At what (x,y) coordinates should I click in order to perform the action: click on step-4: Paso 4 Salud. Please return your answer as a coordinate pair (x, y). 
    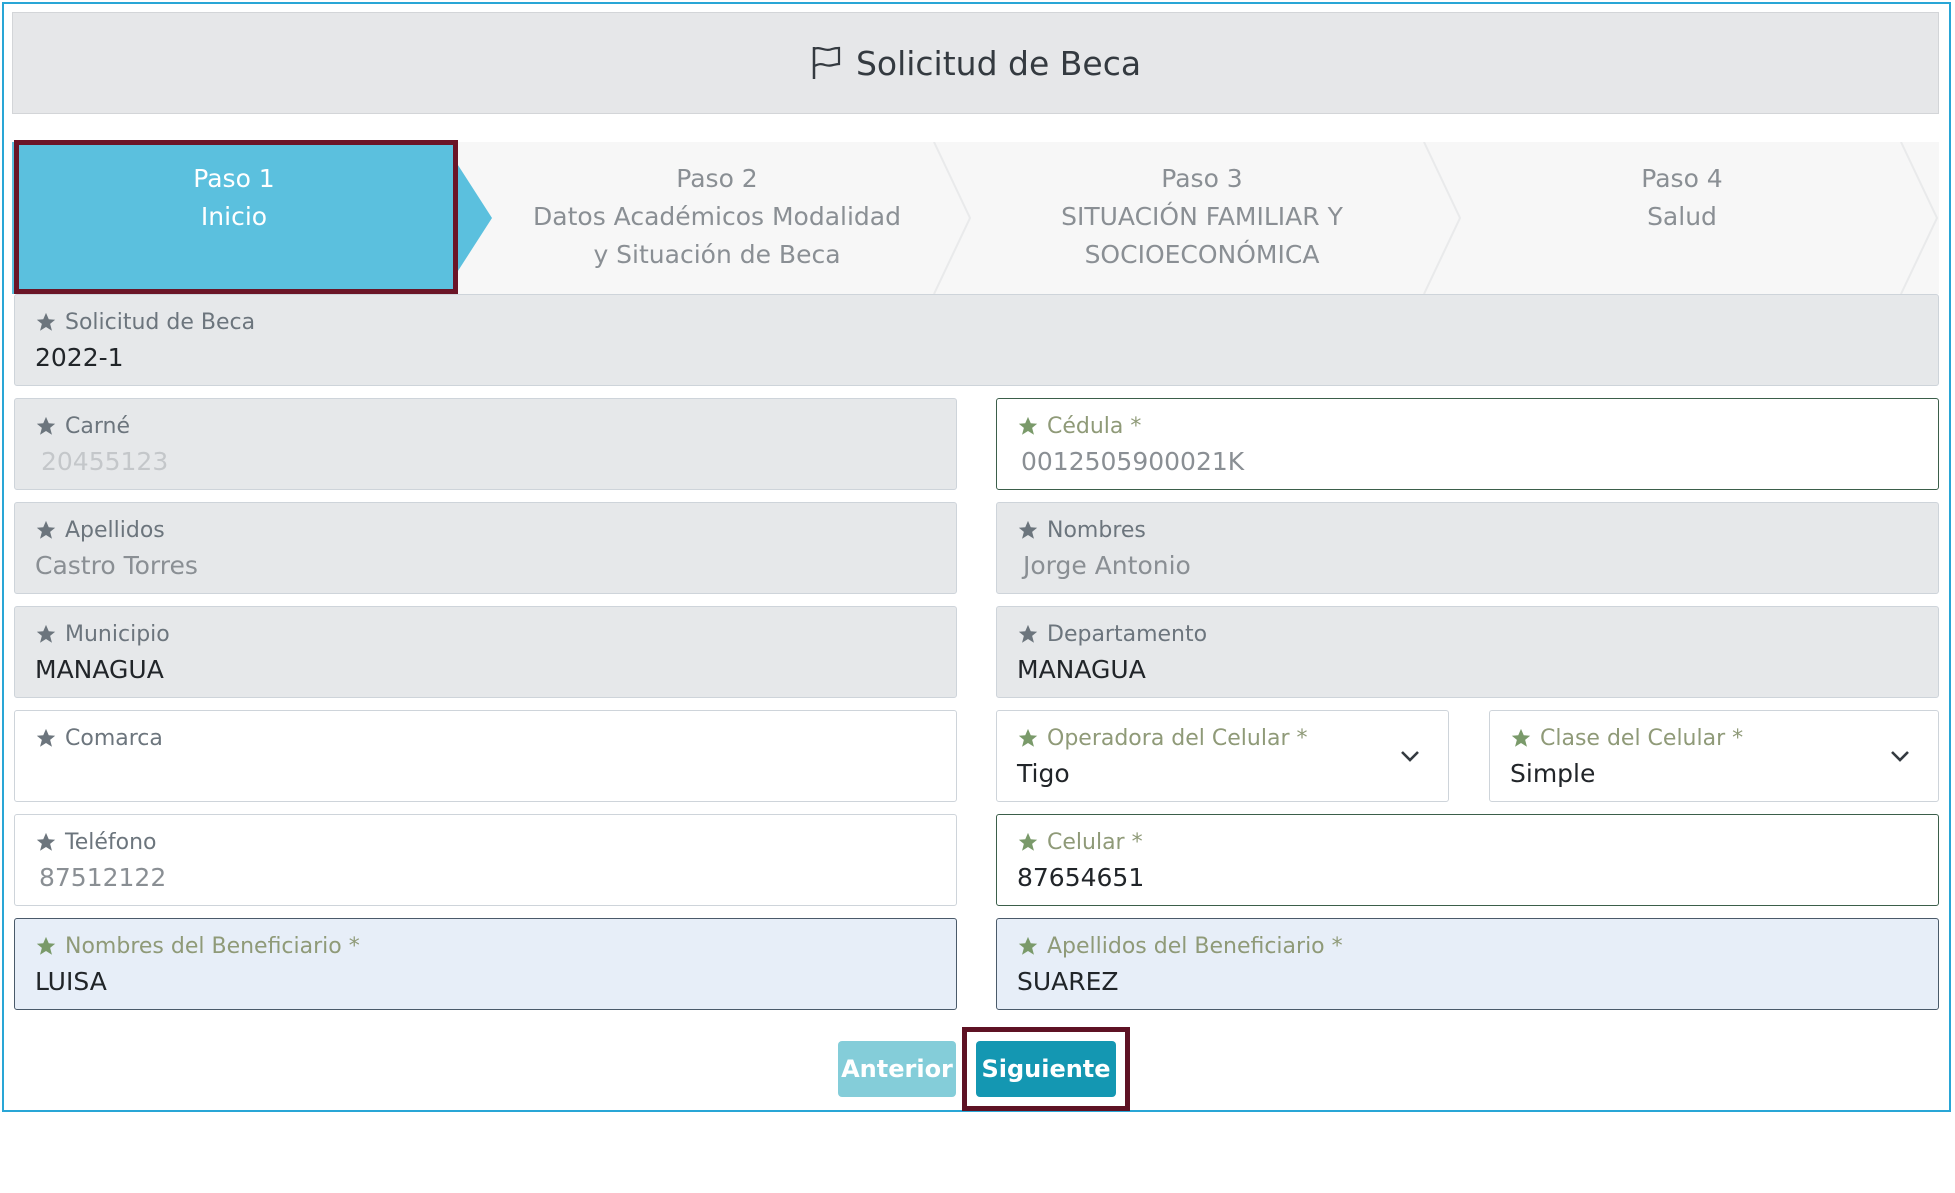
    Looking at the image, I should click on (1682, 218).